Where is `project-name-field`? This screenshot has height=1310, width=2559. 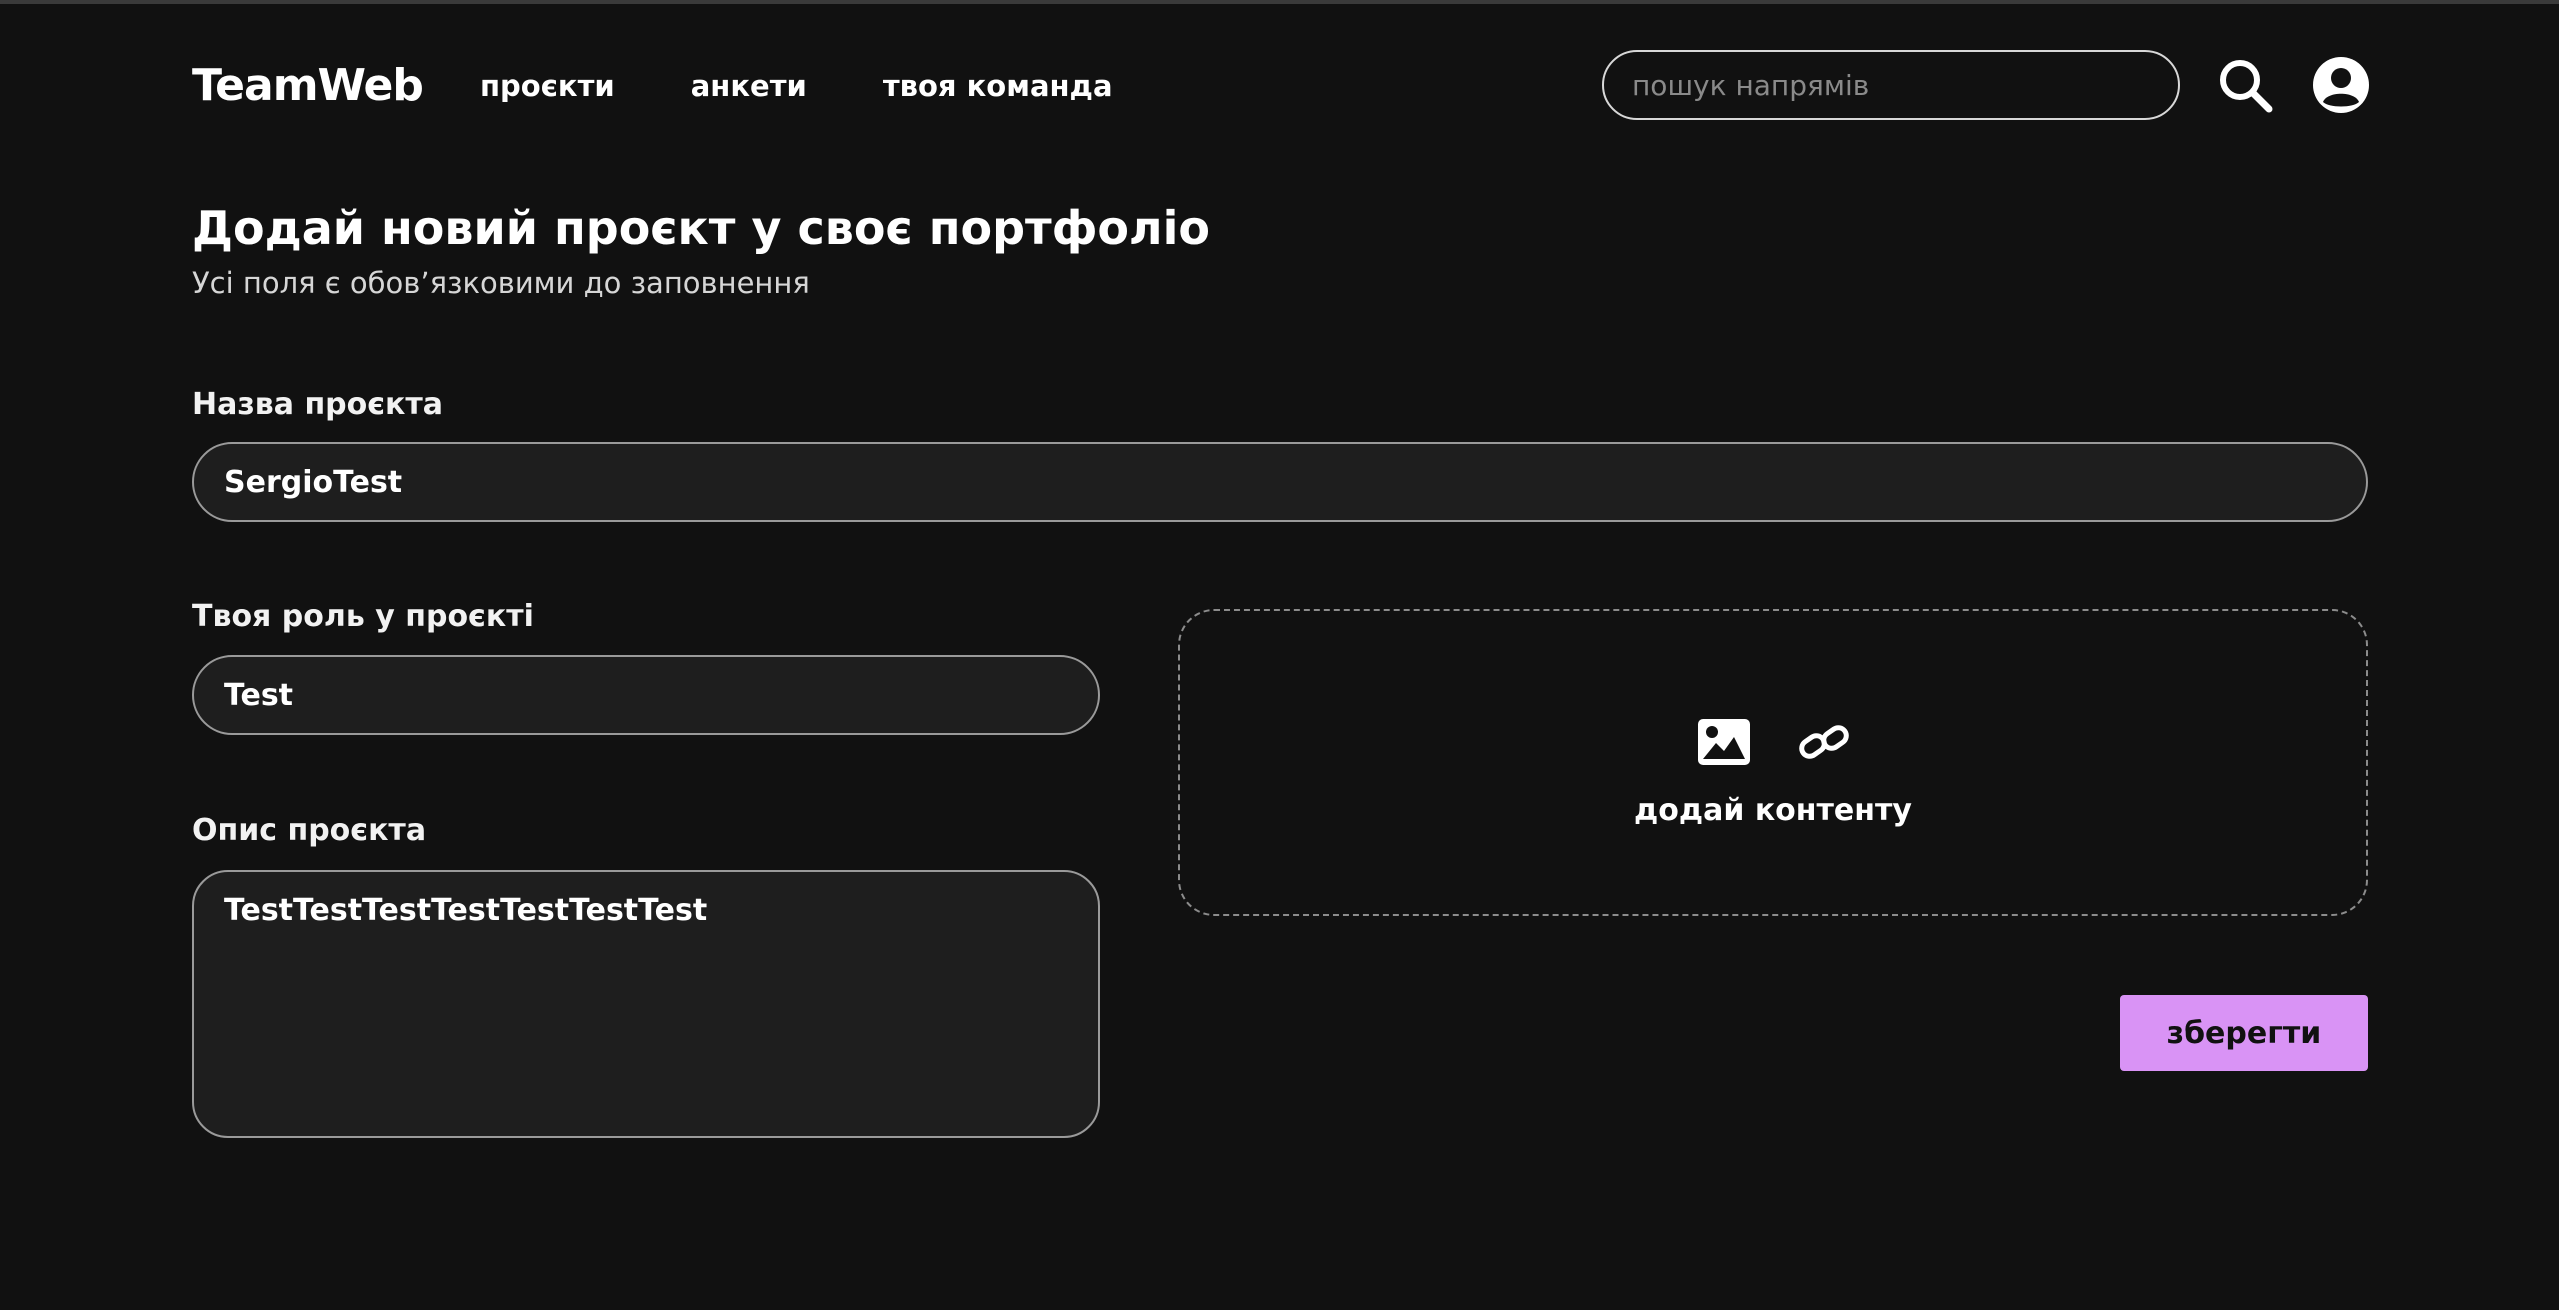
project-name-field is located at coordinates (1280, 482).